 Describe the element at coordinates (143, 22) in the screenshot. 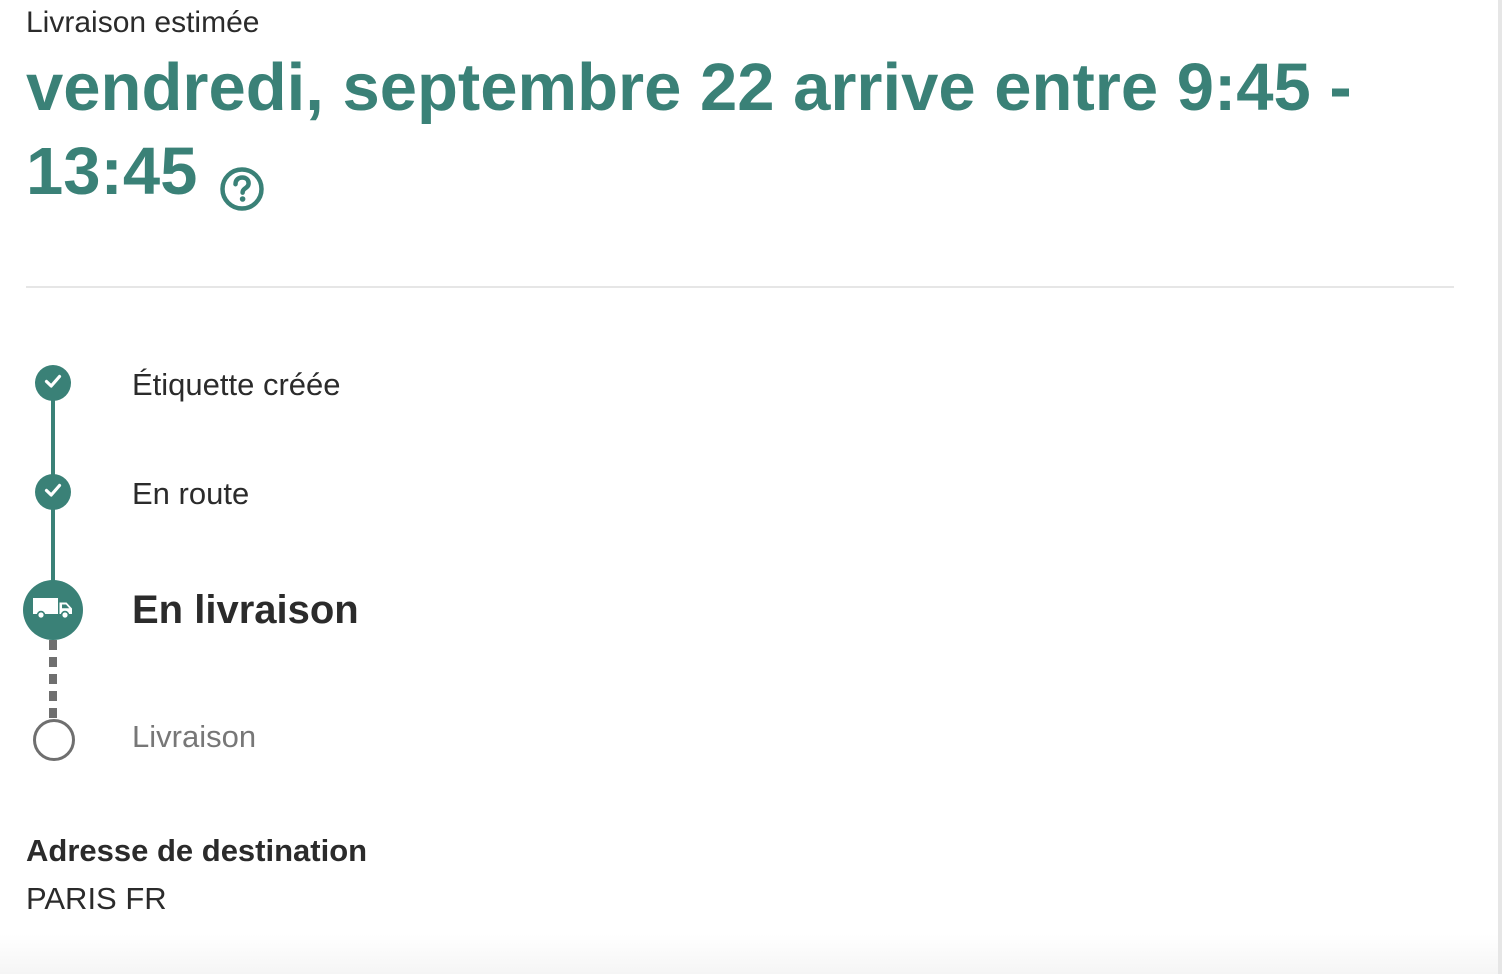

I see `eta-label: Livraison estimée` at that location.